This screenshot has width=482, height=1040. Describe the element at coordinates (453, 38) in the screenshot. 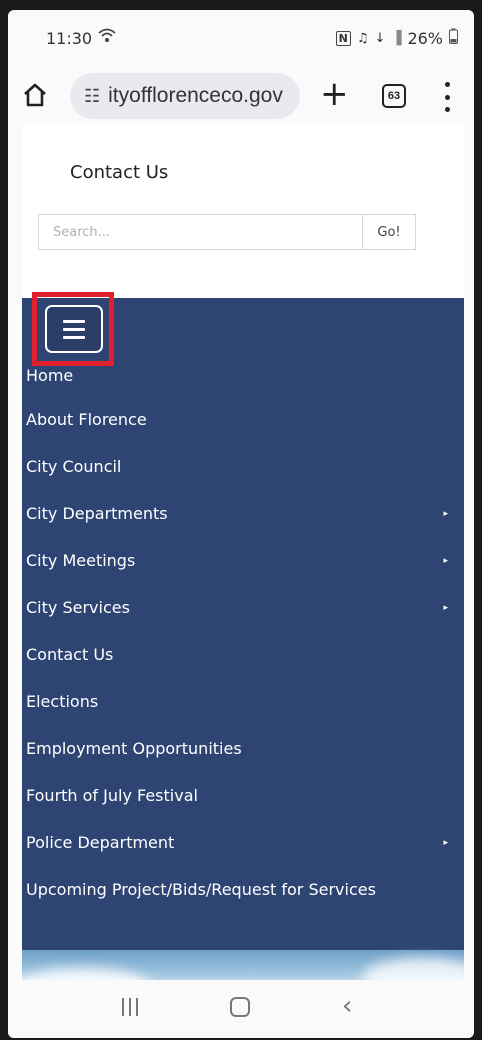

I see `battery-icon` at that location.